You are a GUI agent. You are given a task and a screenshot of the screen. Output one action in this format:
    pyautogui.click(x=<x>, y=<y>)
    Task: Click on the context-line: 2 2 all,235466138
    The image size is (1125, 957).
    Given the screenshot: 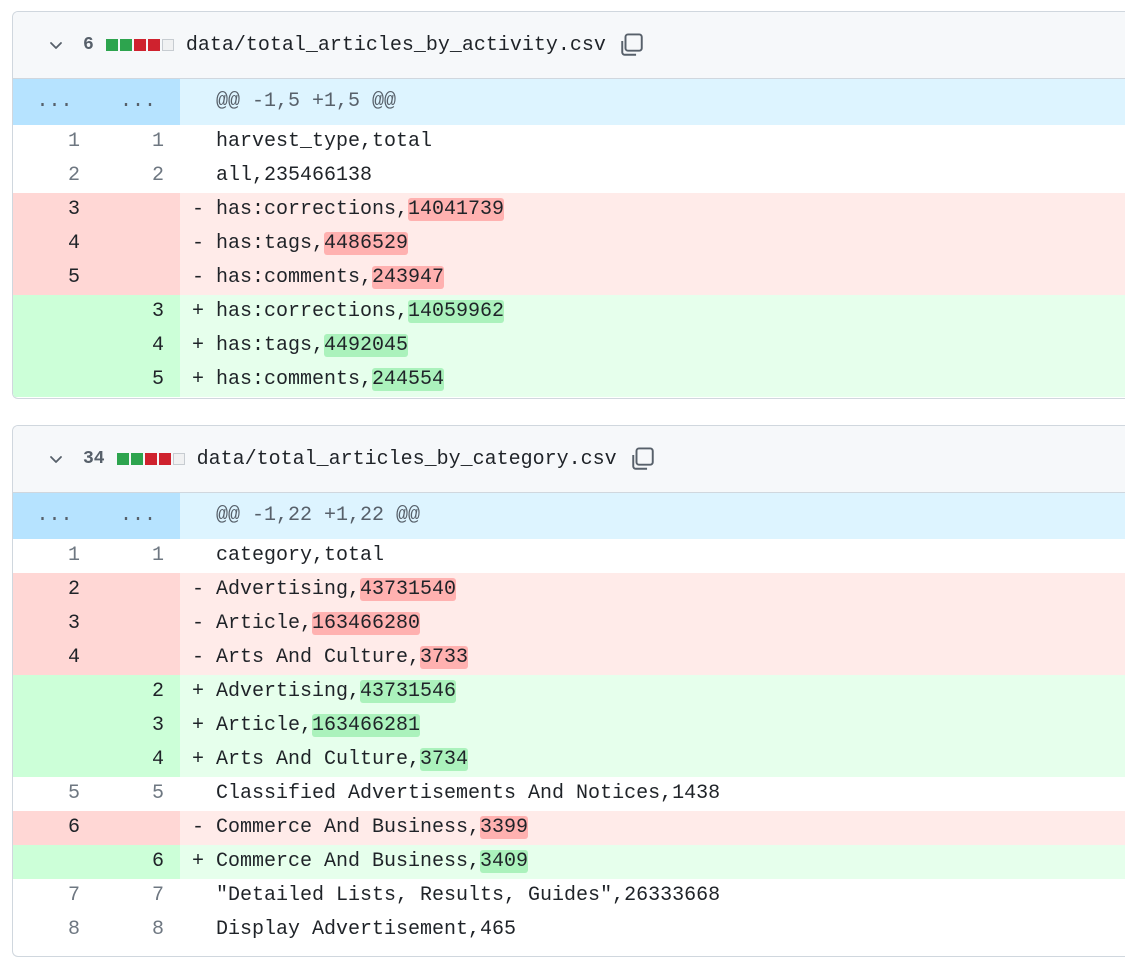 What is the action you would take?
    pyautogui.click(x=569, y=176)
    